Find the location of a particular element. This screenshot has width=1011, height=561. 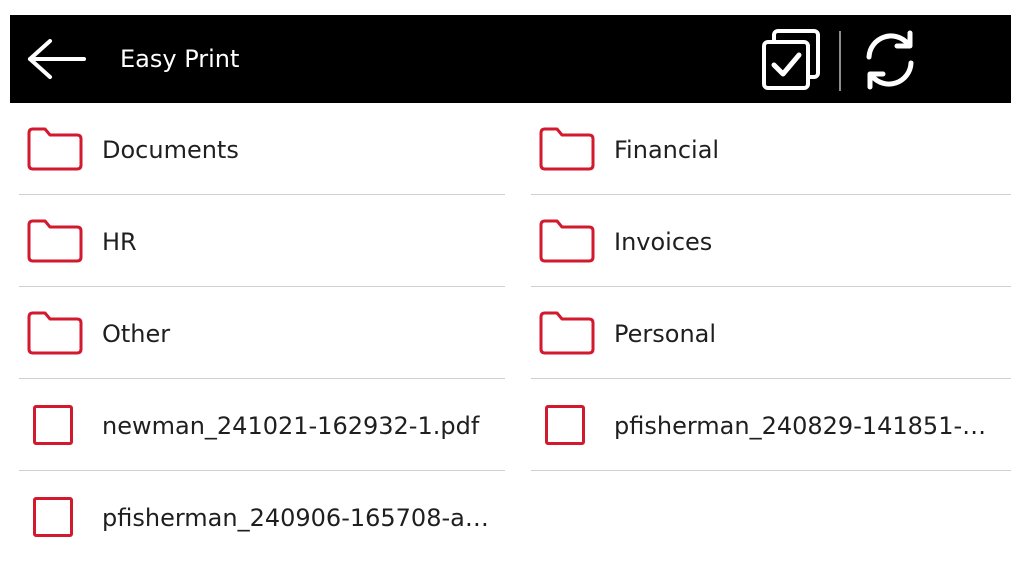

folder-item-documents: Documents is located at coordinates (262, 149).